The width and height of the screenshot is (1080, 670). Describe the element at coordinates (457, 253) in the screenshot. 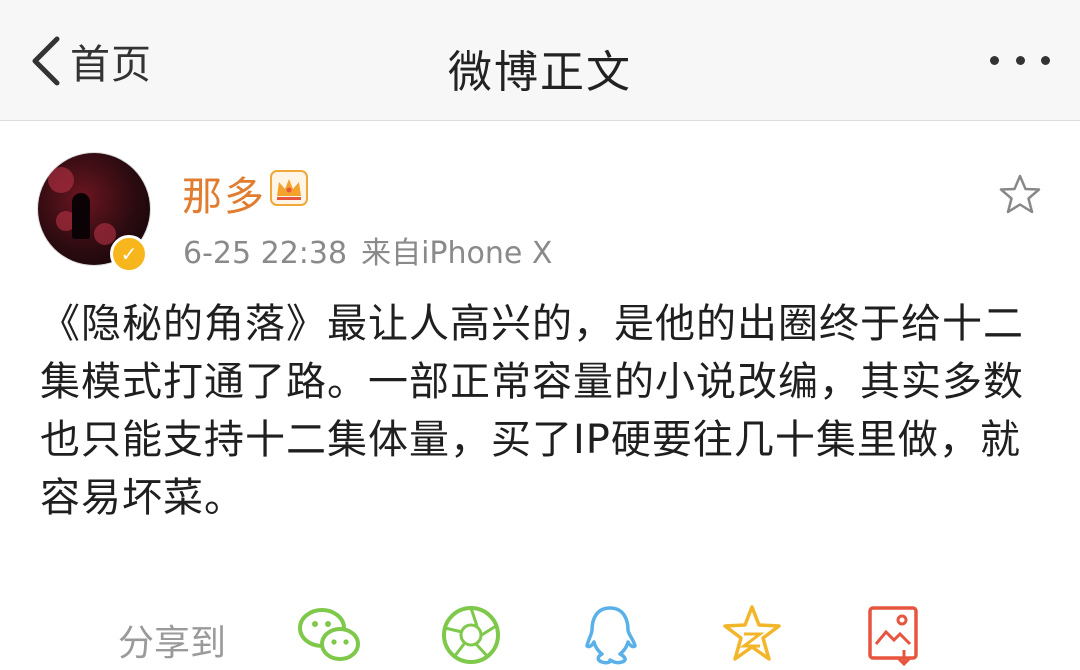

I see `post-source: 来自iPhone X` at that location.